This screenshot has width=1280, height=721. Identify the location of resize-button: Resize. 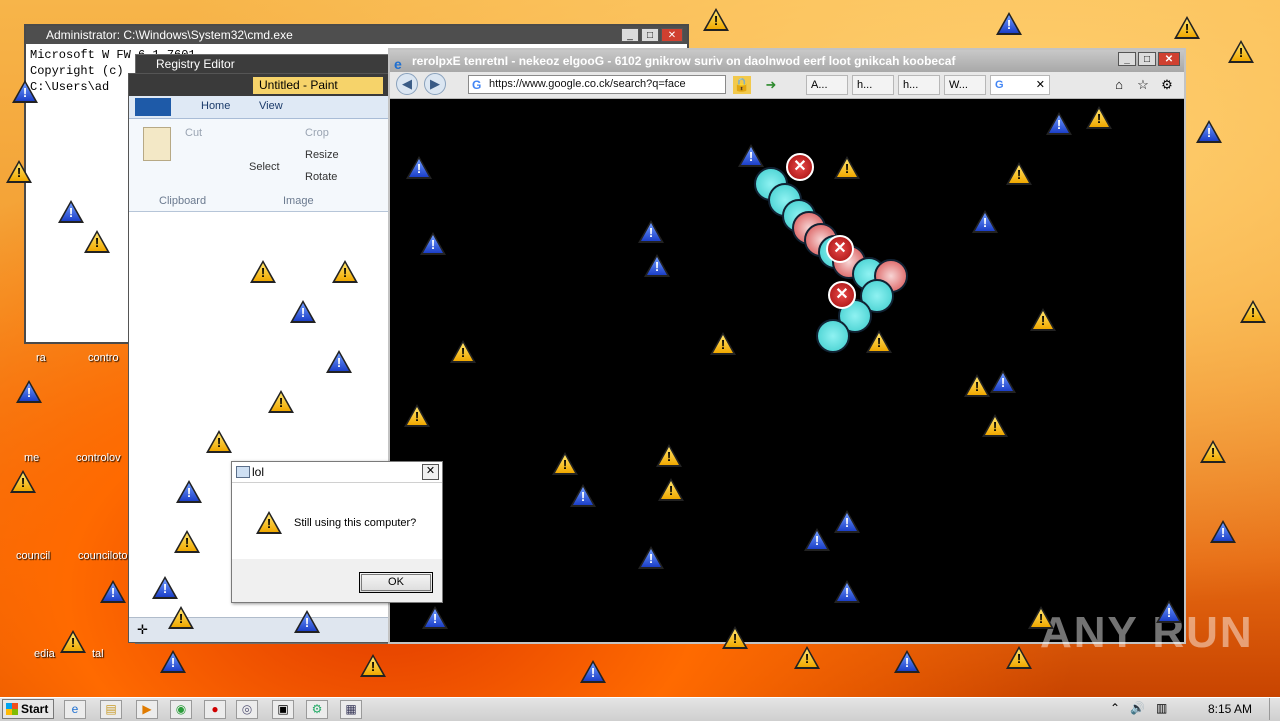
(322, 155).